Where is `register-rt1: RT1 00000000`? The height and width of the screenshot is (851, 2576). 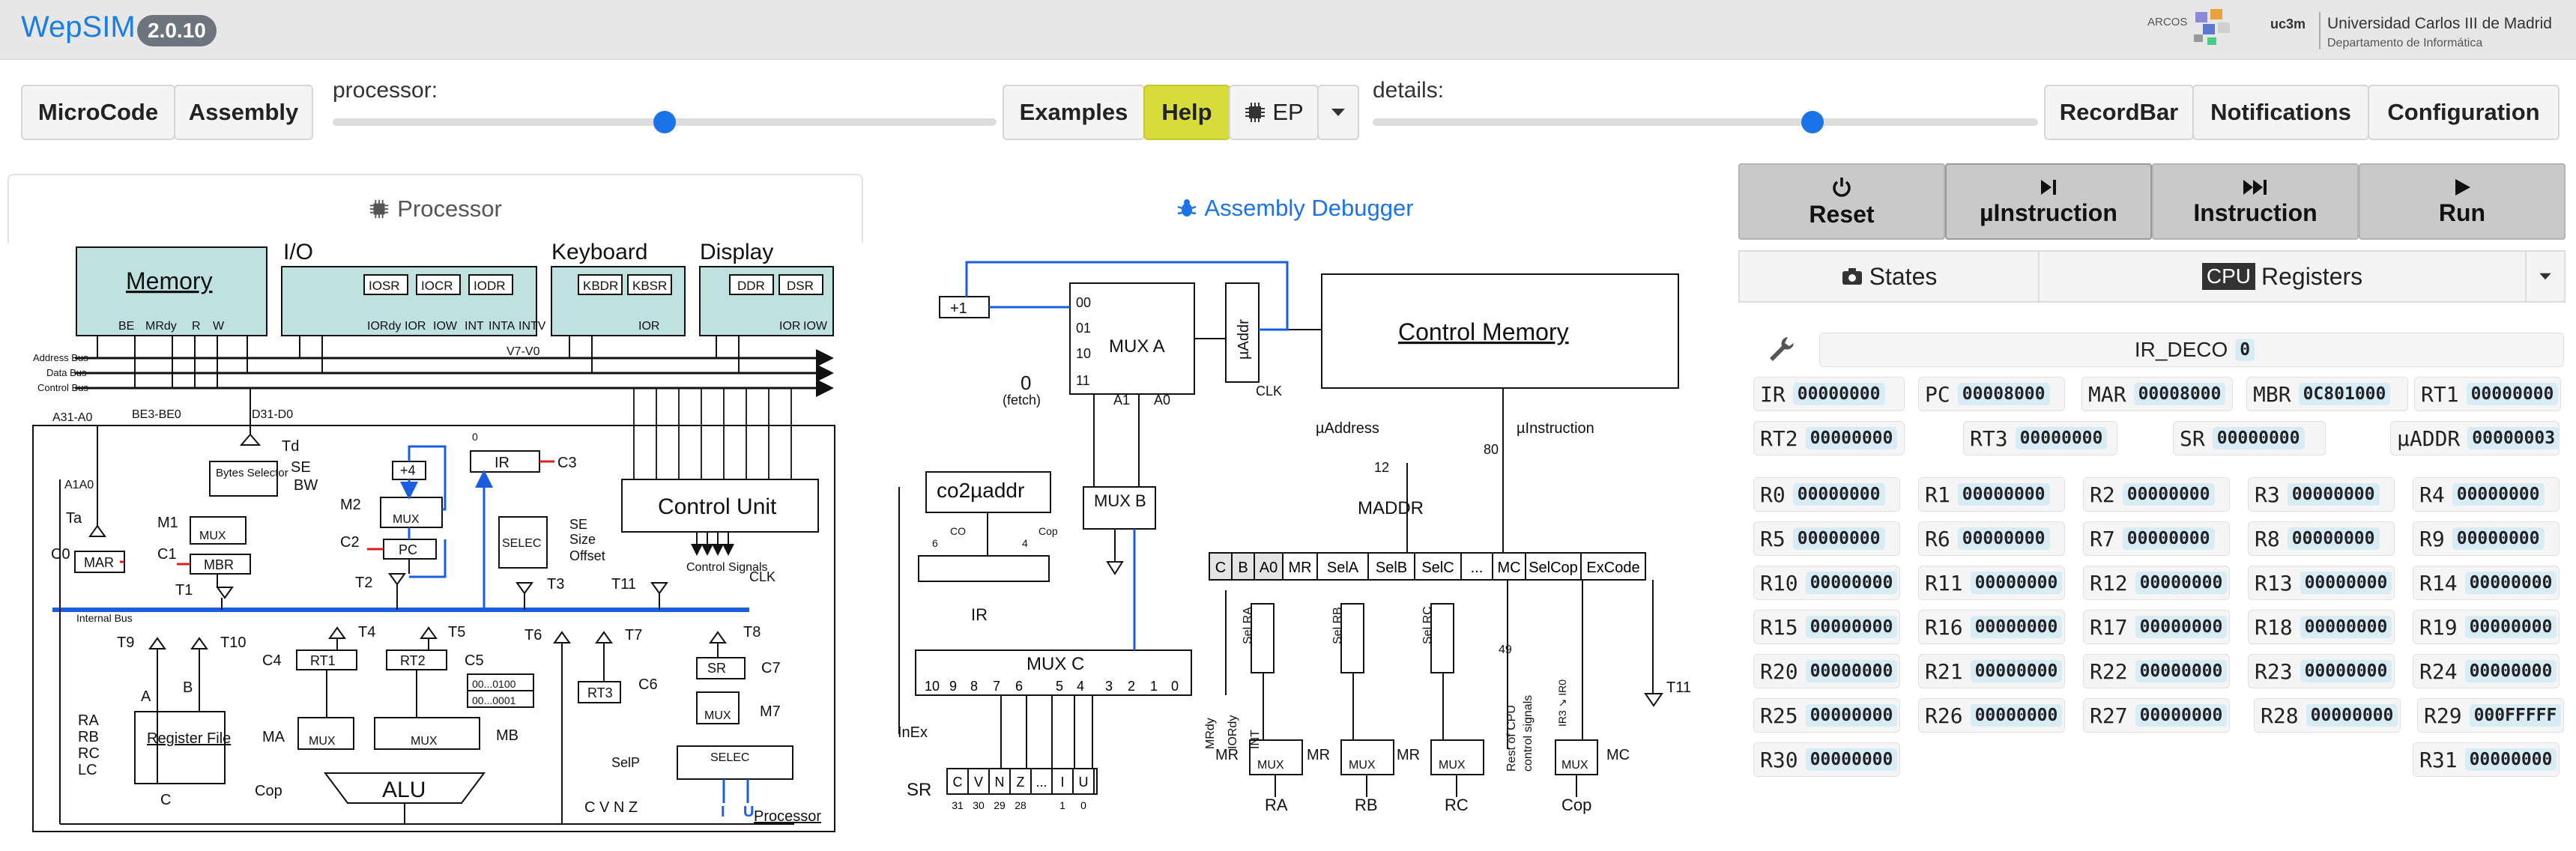
register-rt1: RT1 00000000 is located at coordinates (2487, 394).